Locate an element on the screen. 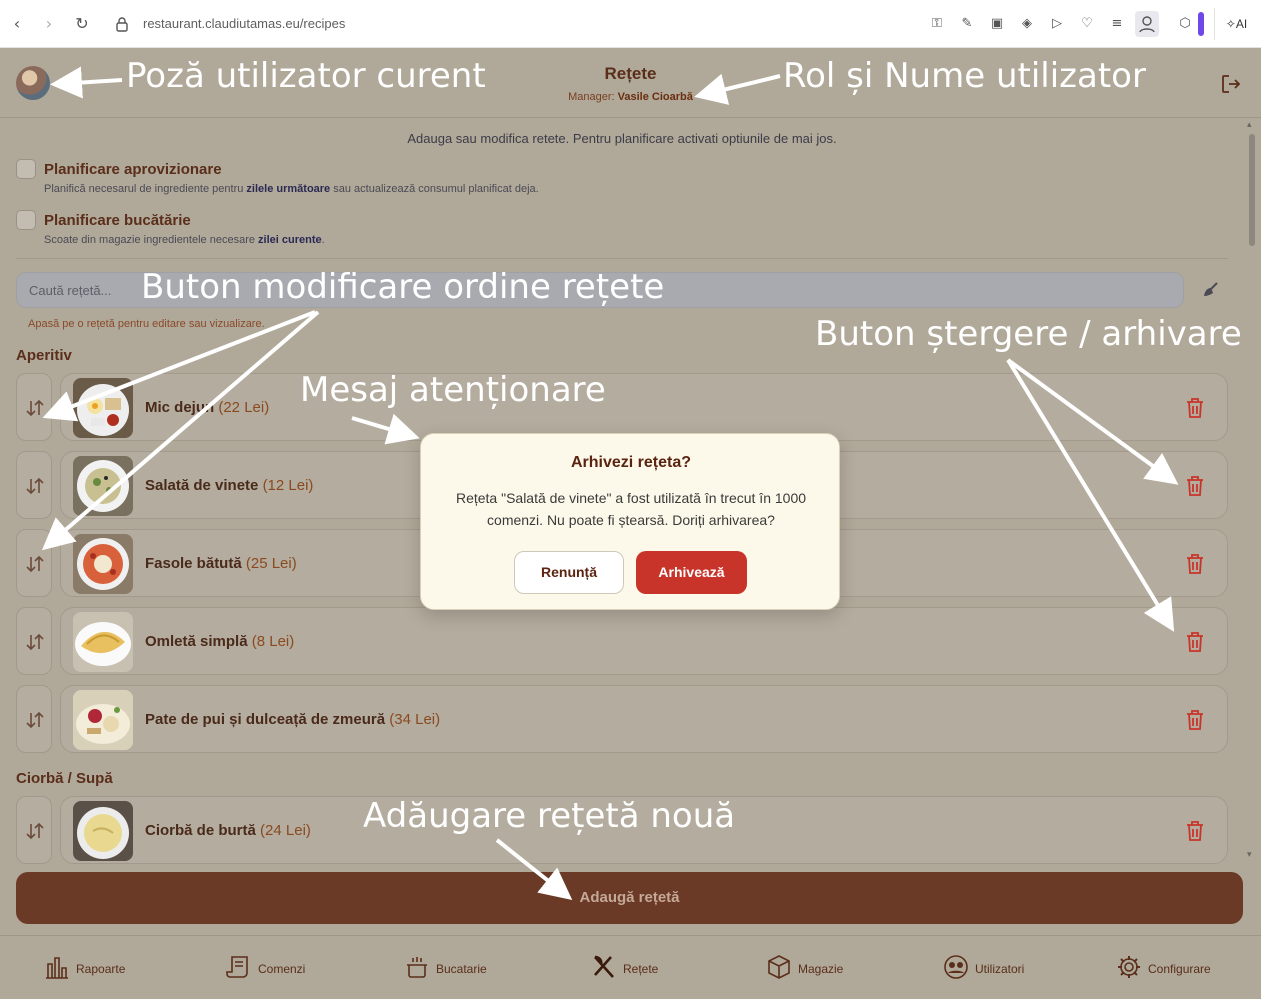 The width and height of the screenshot is (1261, 999). annotation-delete: Buton ștergere / arhivare is located at coordinates (1028, 334).